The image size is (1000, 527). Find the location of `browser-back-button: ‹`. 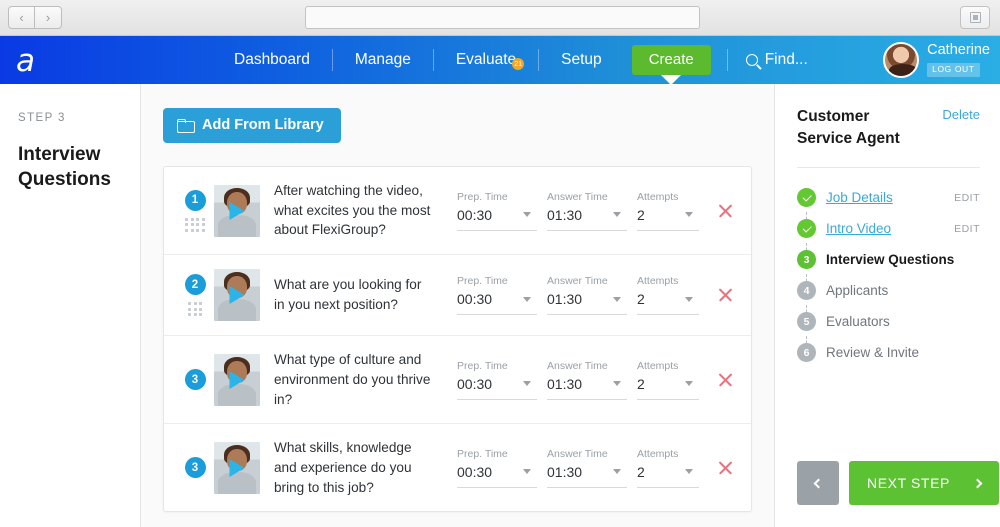

browser-back-button: ‹ is located at coordinates (21, 17).